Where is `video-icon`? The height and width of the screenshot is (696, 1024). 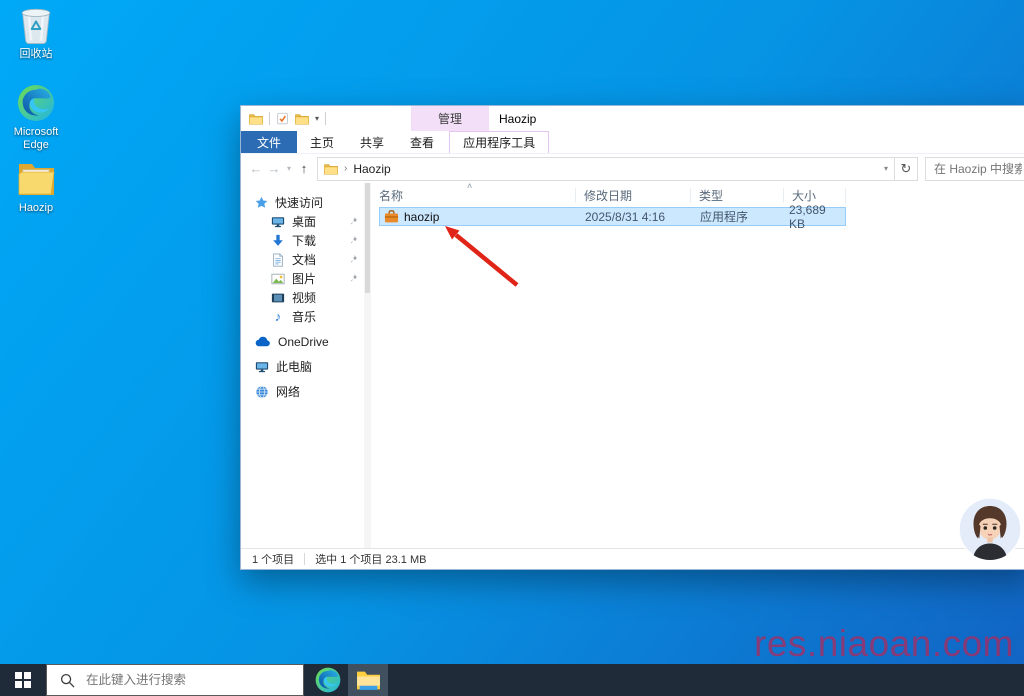 video-icon is located at coordinates (278, 298).